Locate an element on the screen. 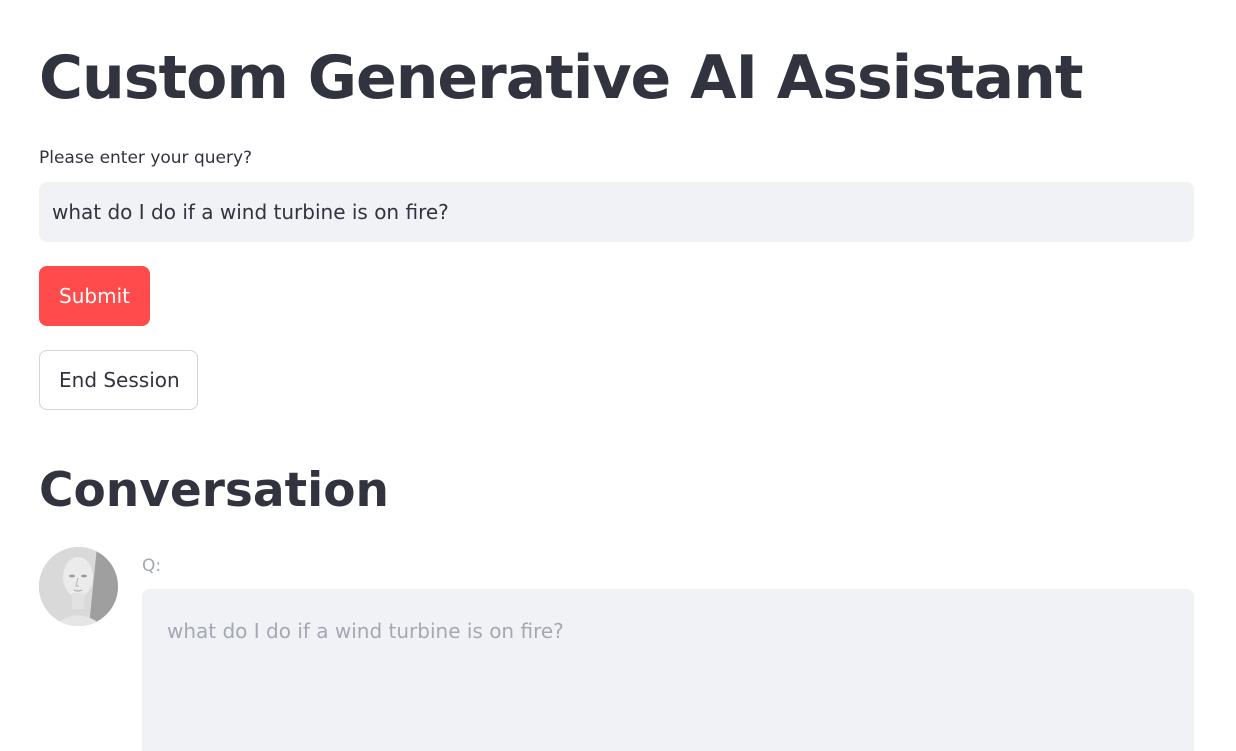 The width and height of the screenshot is (1236, 751). page-title: Custom Generative AI Assistant is located at coordinates (561, 78).